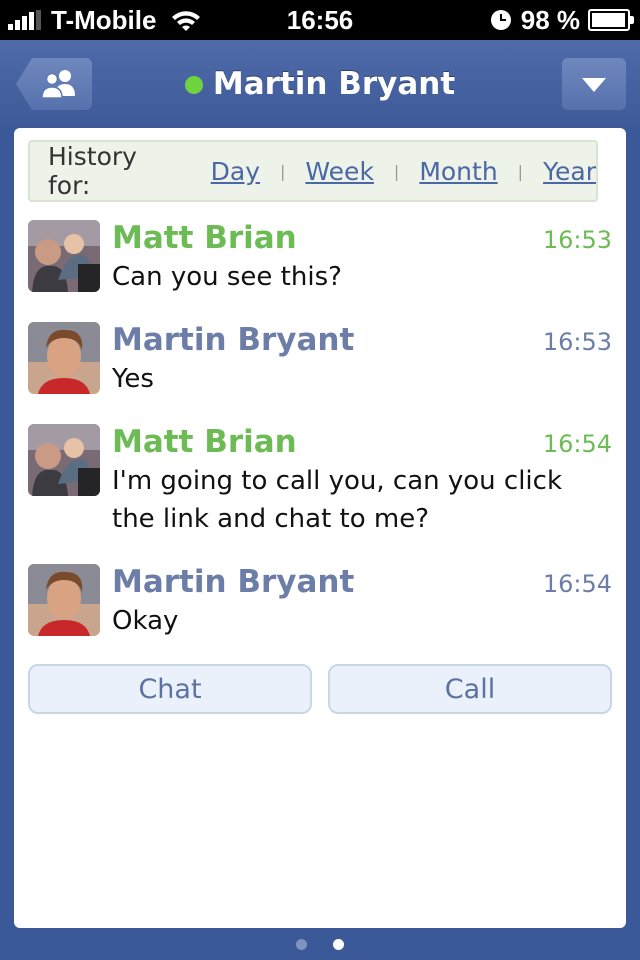 This screenshot has width=640, height=960. What do you see at coordinates (193, 85) in the screenshot?
I see `online-status-icon` at bounding box center [193, 85].